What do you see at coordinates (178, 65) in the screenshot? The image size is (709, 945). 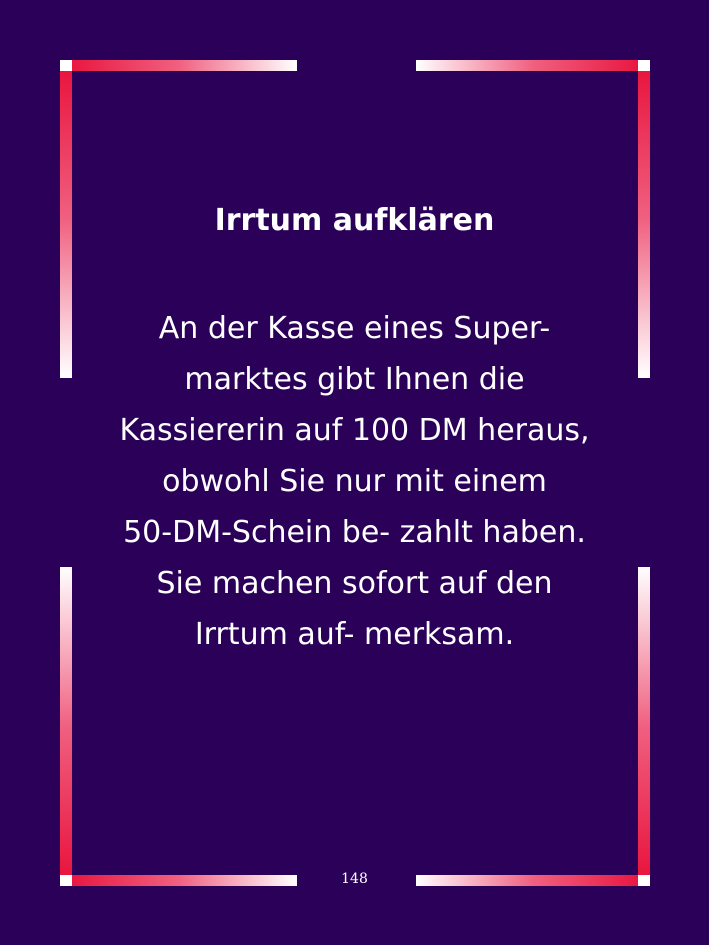 I see `frame-top-left-bar` at bounding box center [178, 65].